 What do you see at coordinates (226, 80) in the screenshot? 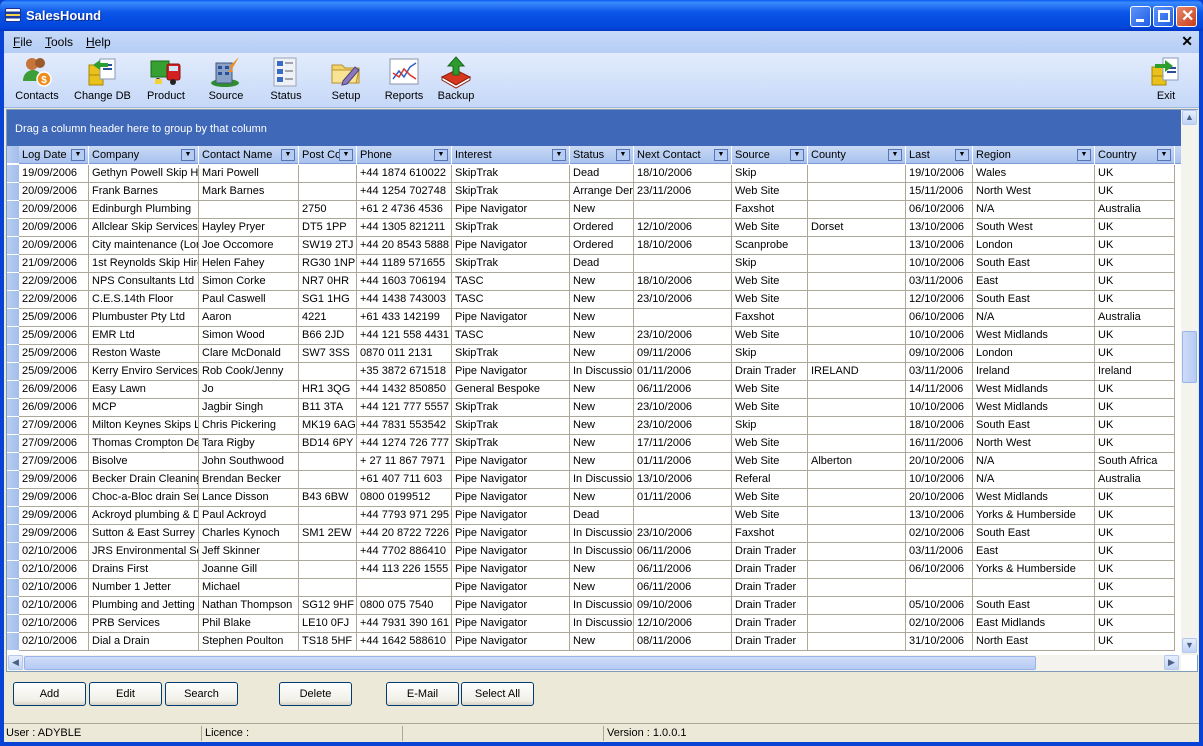
I see `toolbar-source: Source` at bounding box center [226, 80].